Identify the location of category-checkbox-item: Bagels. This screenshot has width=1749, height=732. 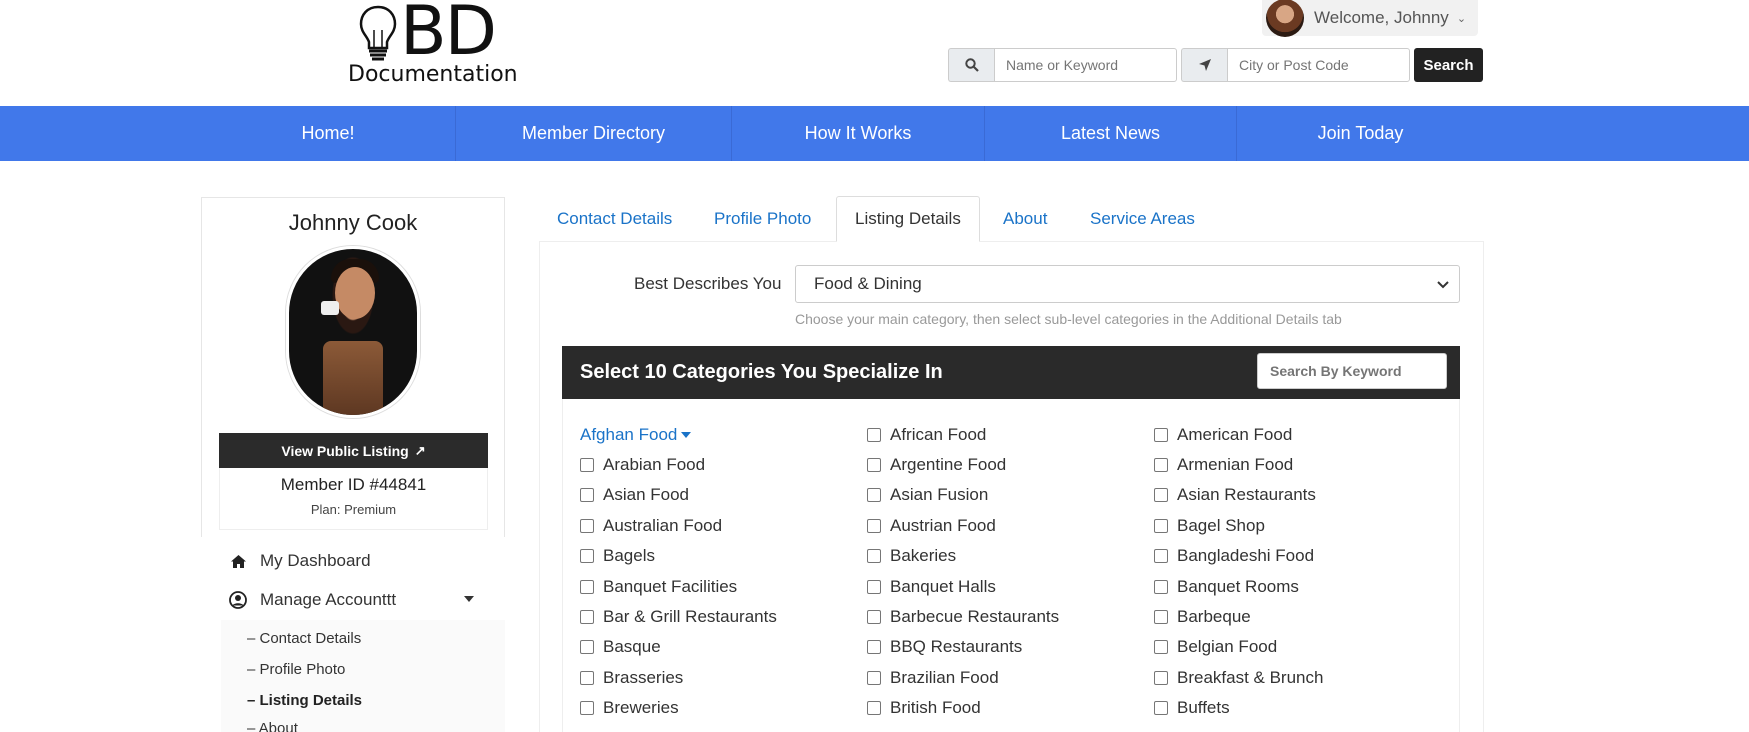
(617, 556).